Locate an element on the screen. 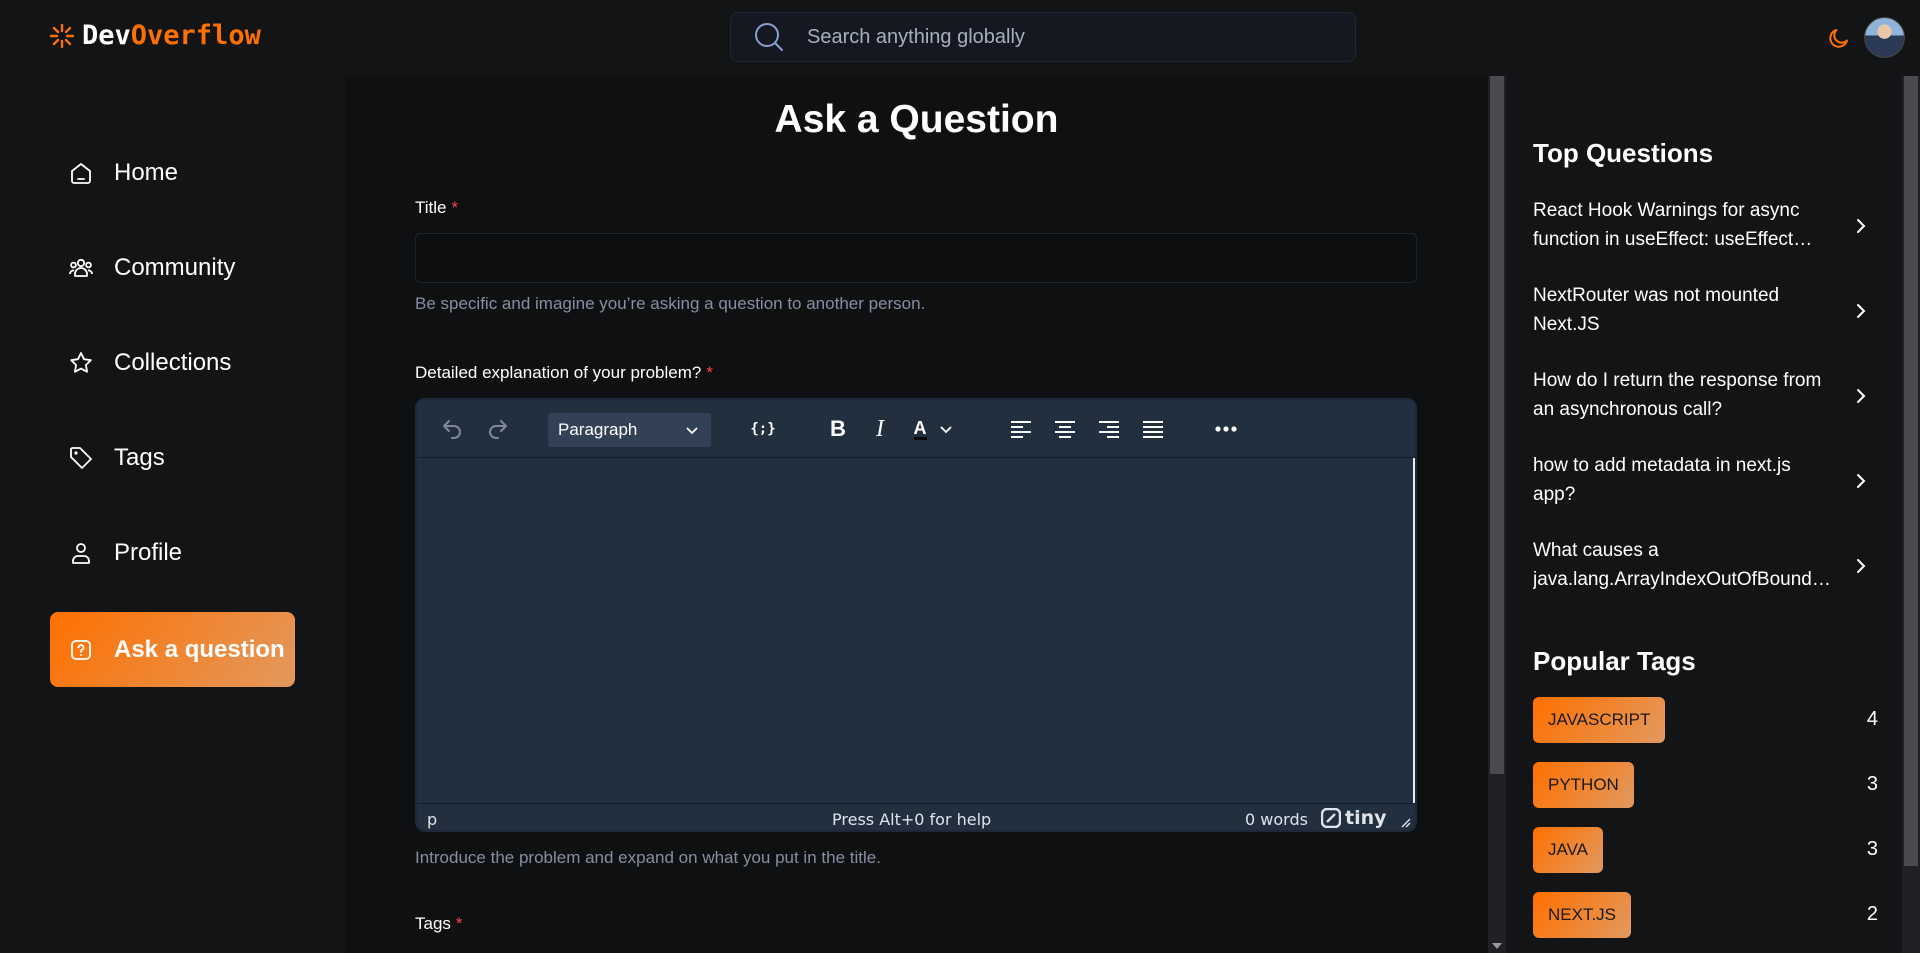 The width and height of the screenshot is (1920, 953). tag-pill: JAVASCRIPT is located at coordinates (1599, 720).